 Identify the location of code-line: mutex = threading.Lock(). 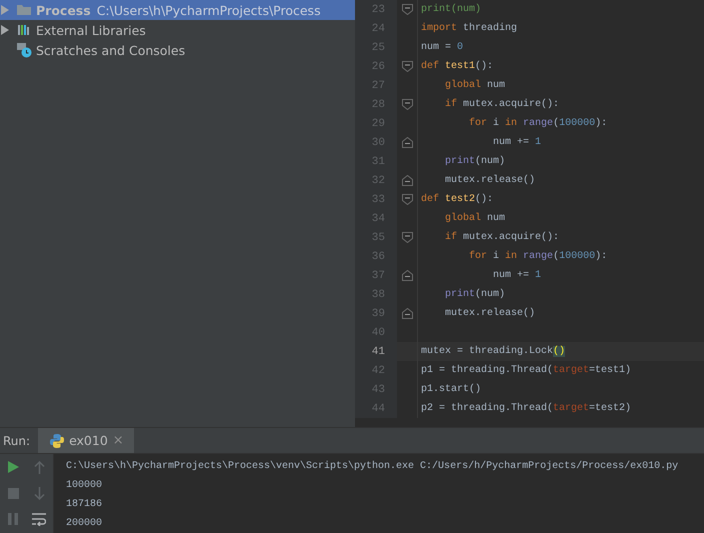
(493, 351).